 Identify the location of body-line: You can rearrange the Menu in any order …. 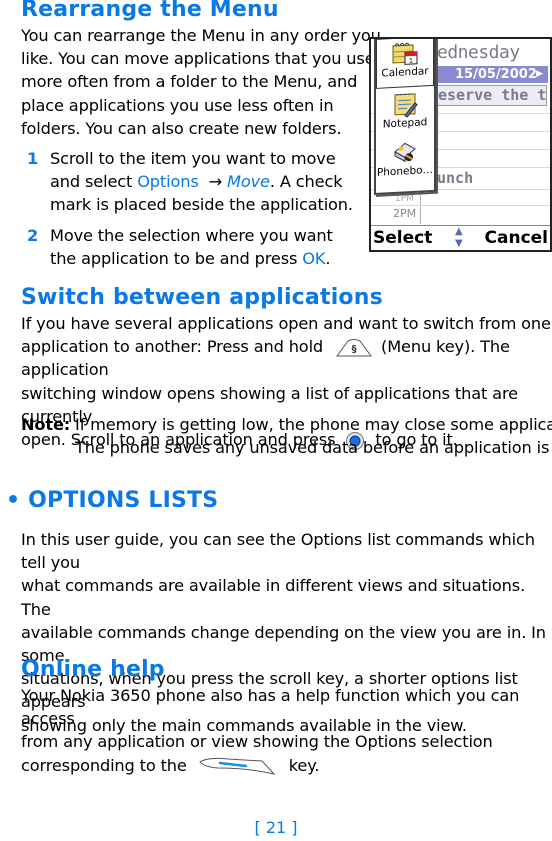
(201, 35).